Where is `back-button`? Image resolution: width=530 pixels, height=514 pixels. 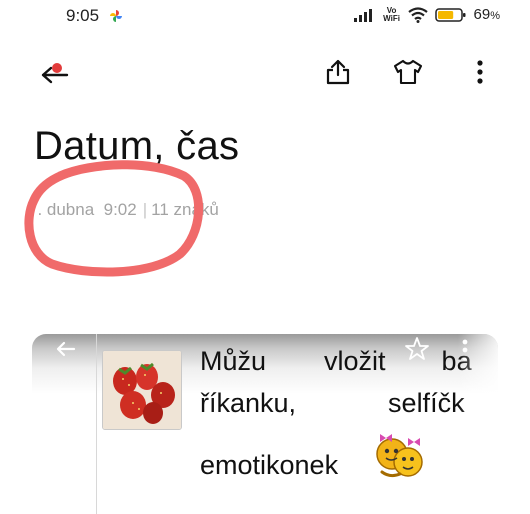 back-button is located at coordinates (54, 72).